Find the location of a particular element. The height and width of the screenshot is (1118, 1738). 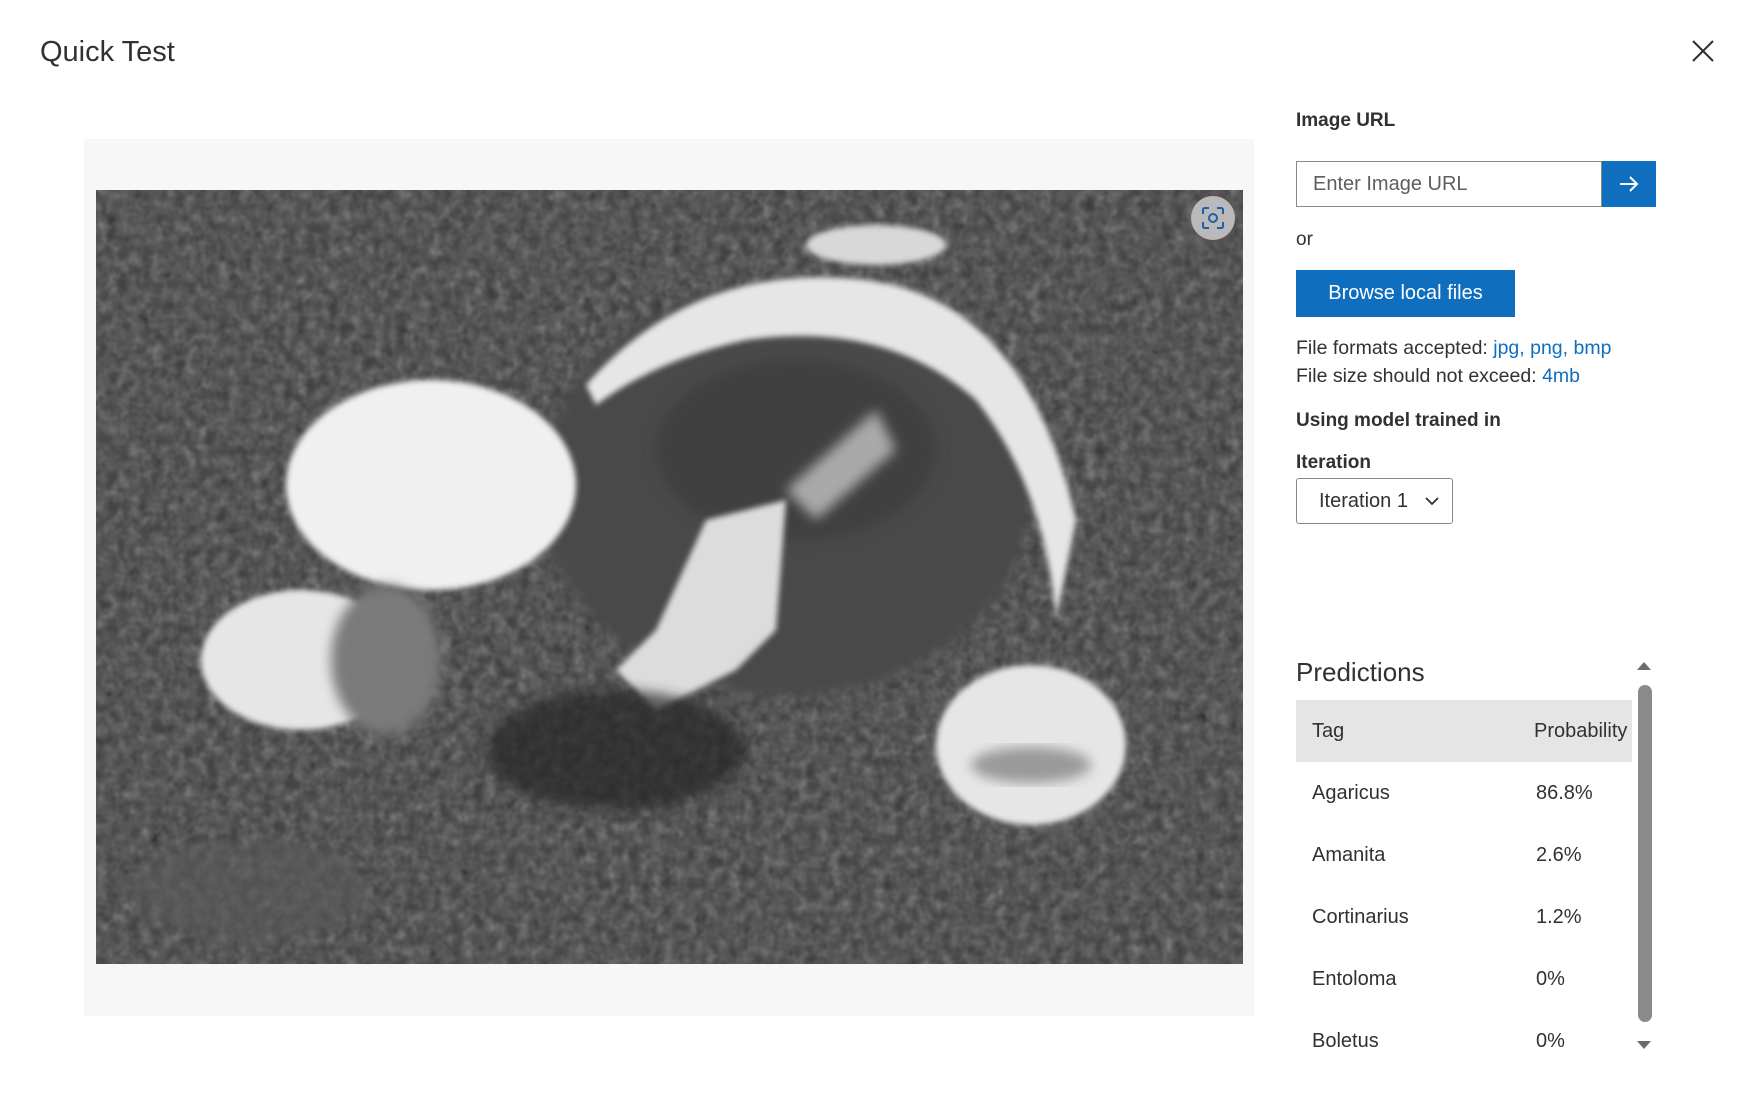

table-row: Boletus 0% is located at coordinates (1464, 1041).